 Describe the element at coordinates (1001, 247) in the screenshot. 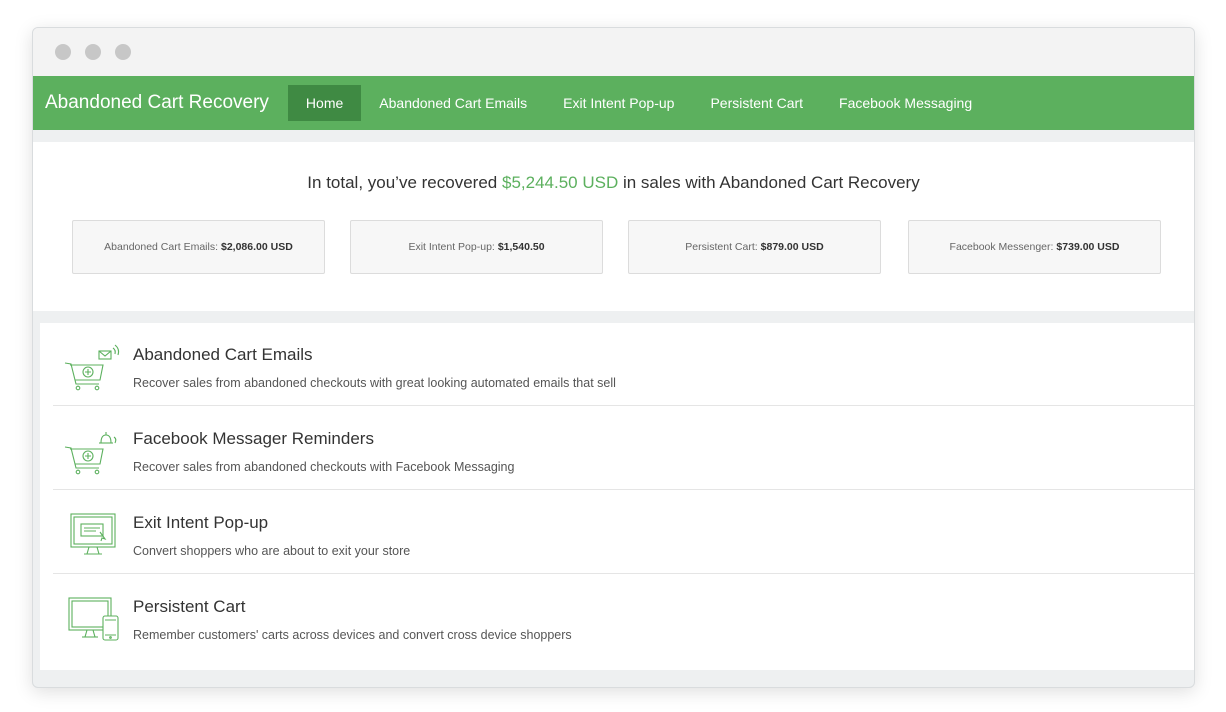

I see `stat-label: Facebook Messenger:` at that location.